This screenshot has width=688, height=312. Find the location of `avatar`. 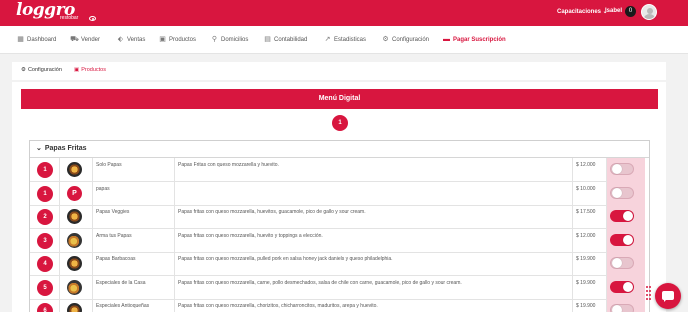

avatar is located at coordinates (649, 12).